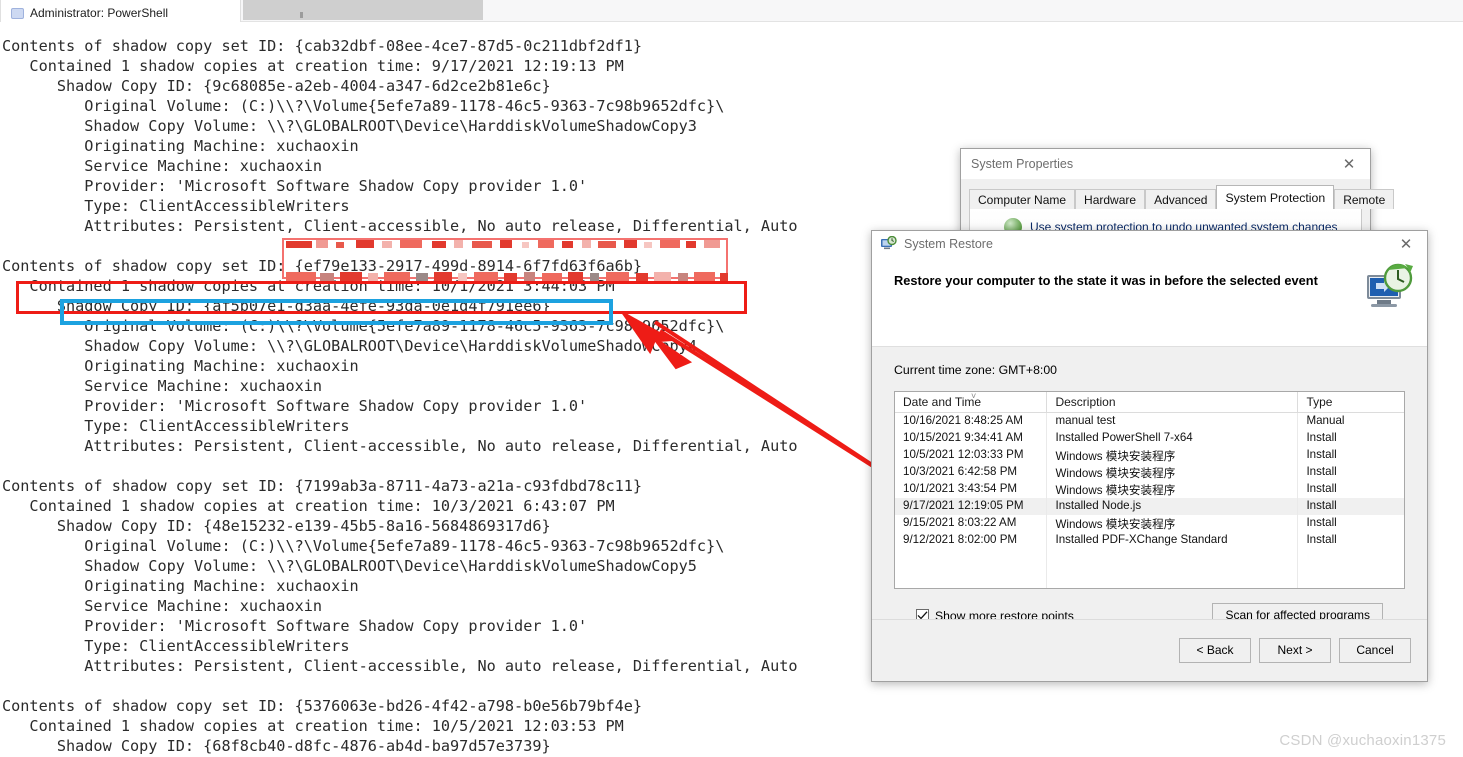 This screenshot has height=757, width=1463. What do you see at coordinates (1173, 506) in the screenshot?
I see `cell-description: Installed Node.js` at bounding box center [1173, 506].